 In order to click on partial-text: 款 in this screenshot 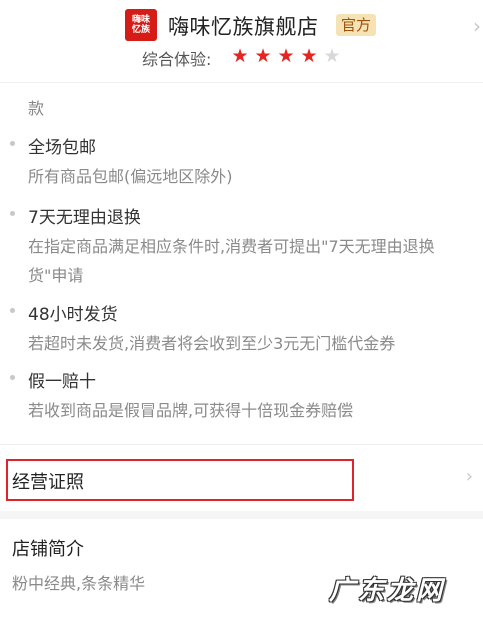, I will do `click(36, 108)`.